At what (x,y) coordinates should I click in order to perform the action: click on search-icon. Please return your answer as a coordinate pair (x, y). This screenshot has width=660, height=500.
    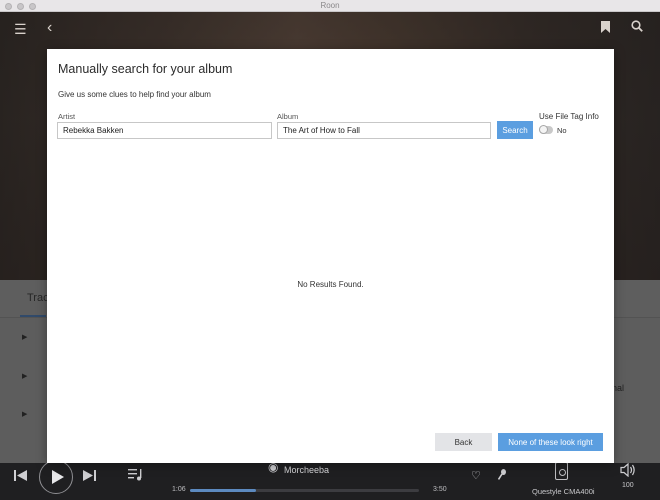
    Looking at the image, I should click on (637, 27).